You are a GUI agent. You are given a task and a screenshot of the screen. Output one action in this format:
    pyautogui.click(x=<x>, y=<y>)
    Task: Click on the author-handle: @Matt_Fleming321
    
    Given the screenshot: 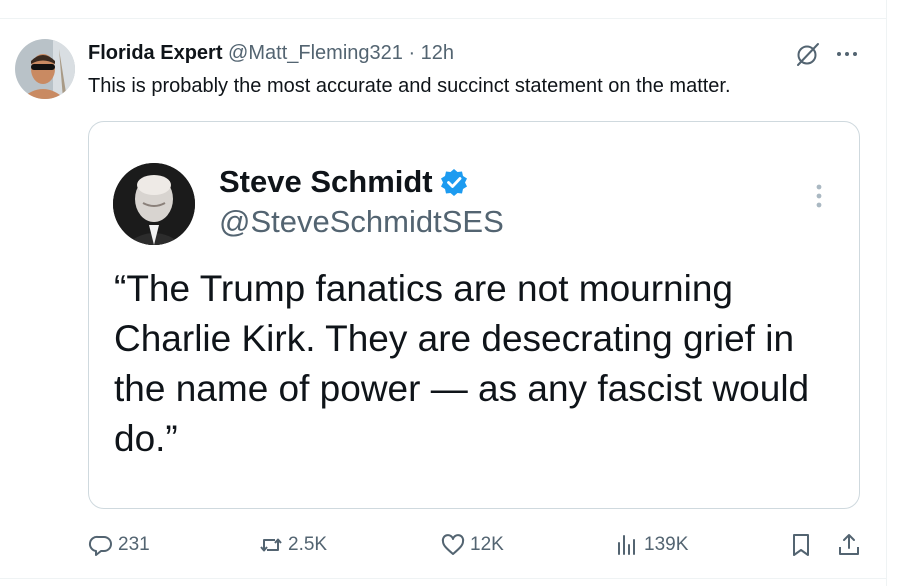 What is the action you would take?
    pyautogui.click(x=315, y=53)
    